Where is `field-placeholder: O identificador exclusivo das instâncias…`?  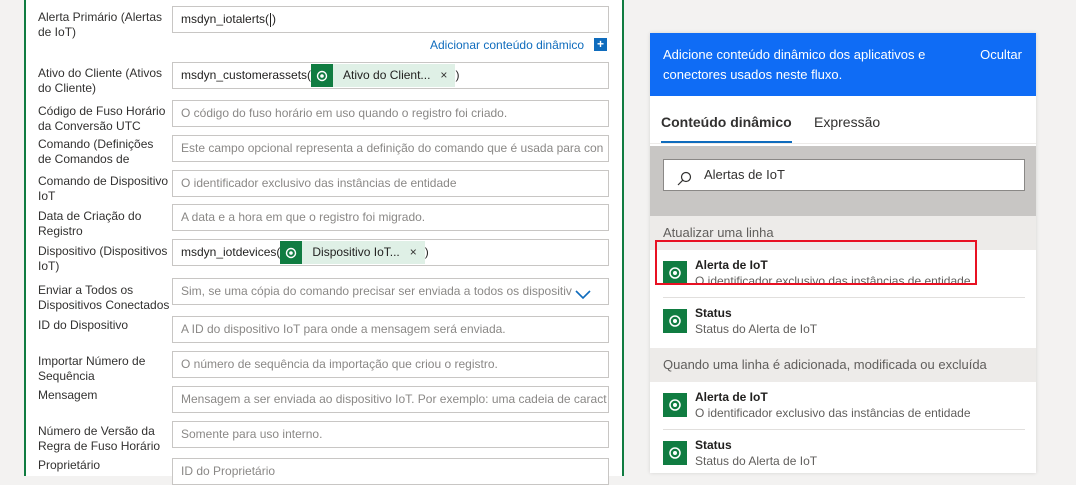
field-placeholder: O identificador exclusivo das instâncias… is located at coordinates (319, 183).